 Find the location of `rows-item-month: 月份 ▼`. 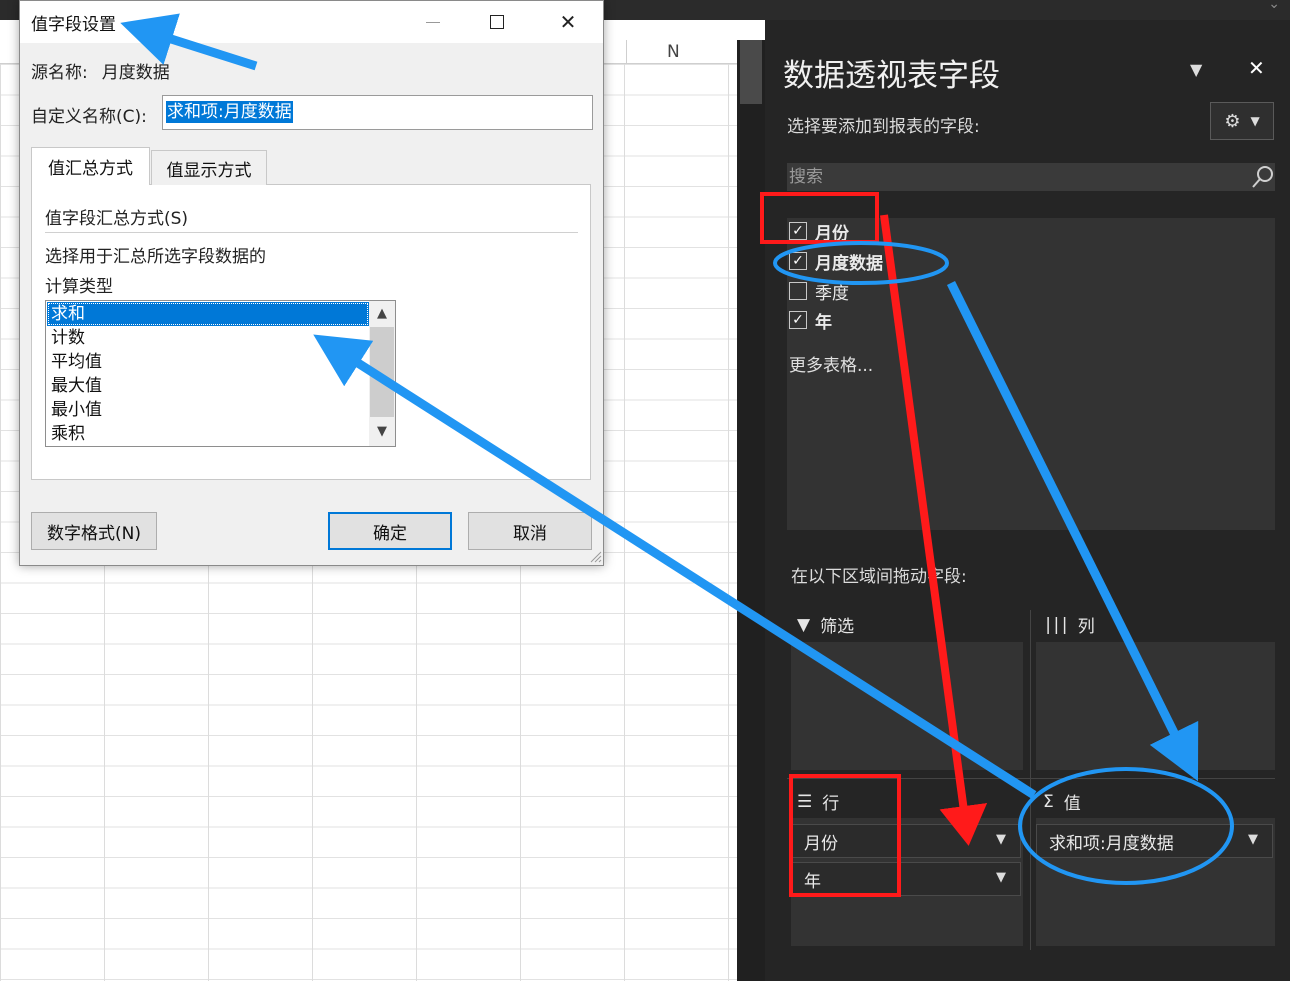

rows-item-month: 月份 ▼ is located at coordinates (906, 841).